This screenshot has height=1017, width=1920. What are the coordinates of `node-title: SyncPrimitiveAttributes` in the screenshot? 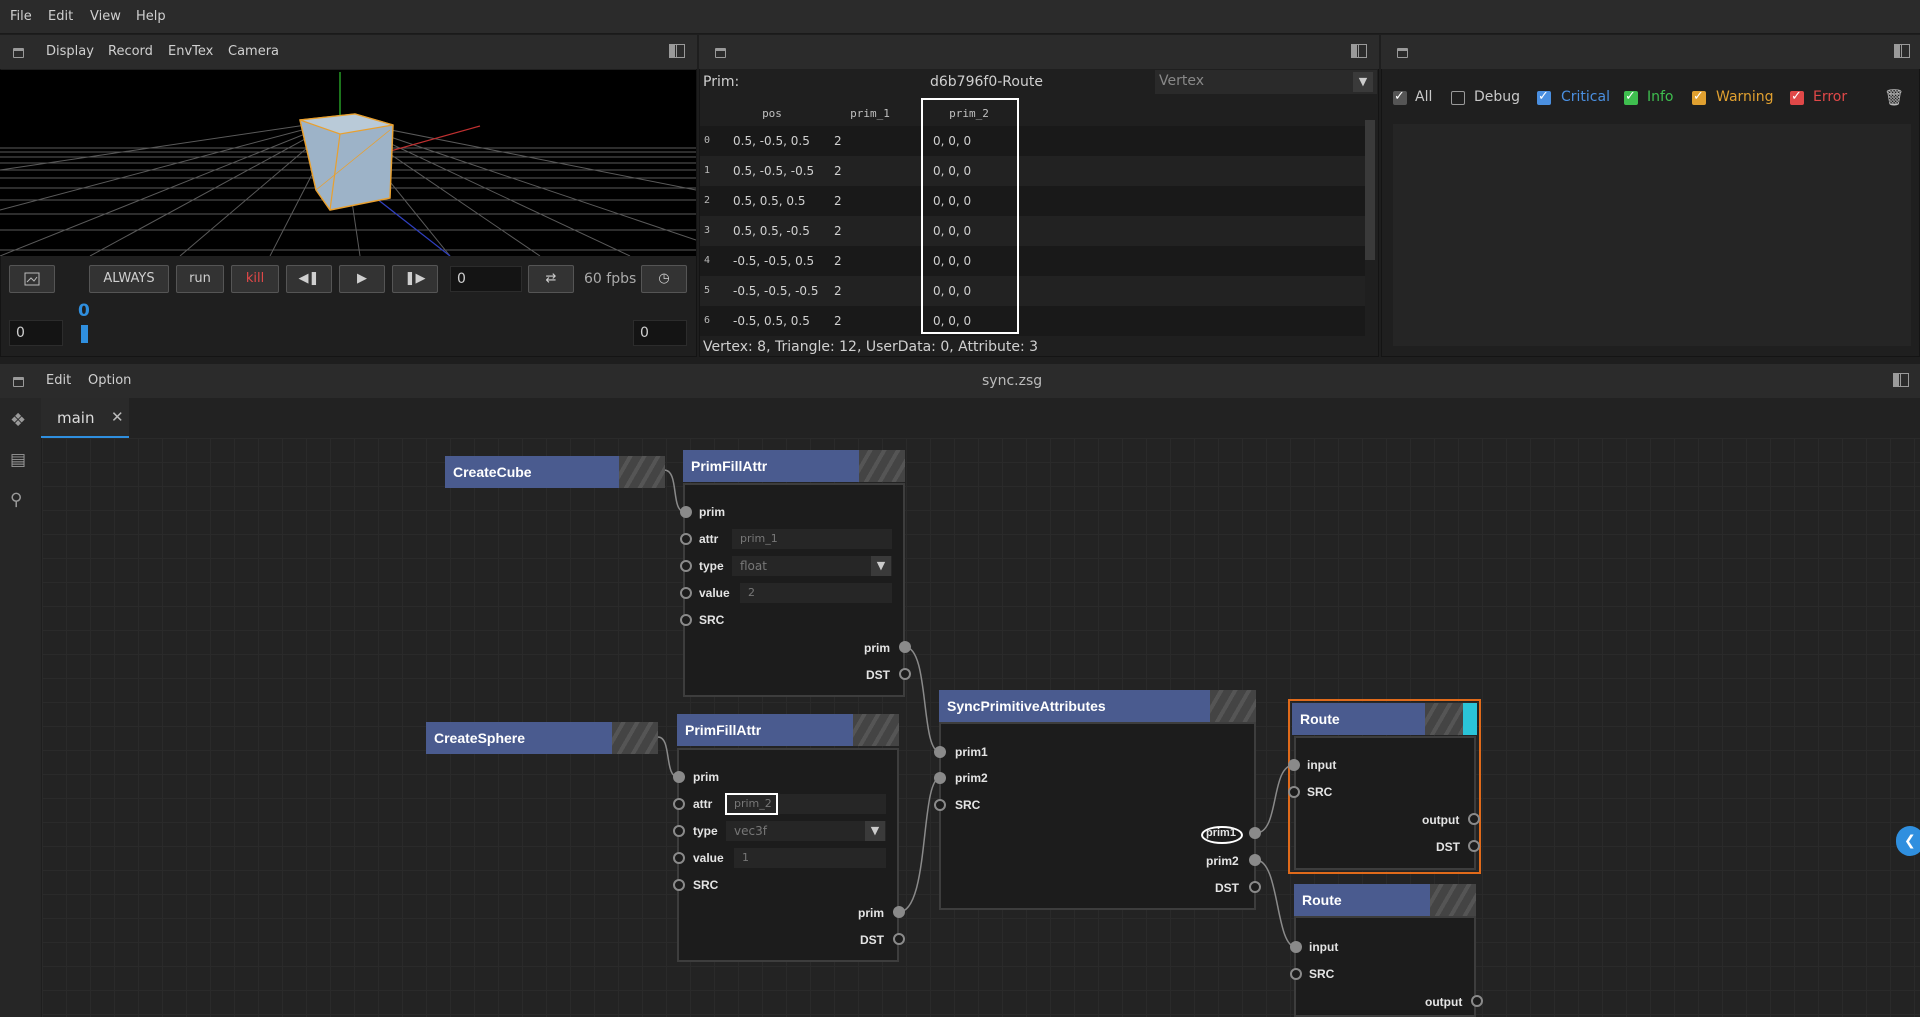 It's located at (1026, 706).